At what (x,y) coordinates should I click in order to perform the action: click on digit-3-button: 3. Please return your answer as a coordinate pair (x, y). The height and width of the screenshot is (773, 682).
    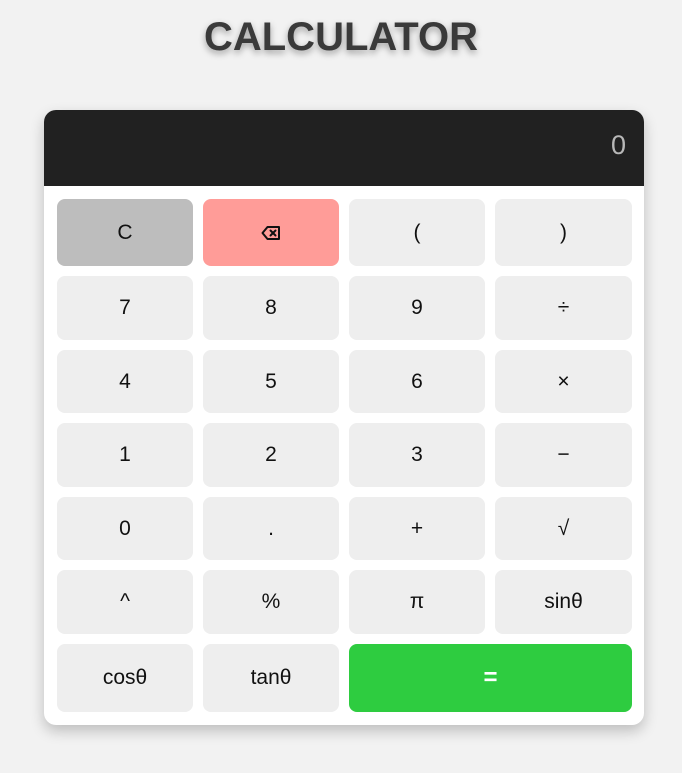
    Looking at the image, I should click on (417, 455).